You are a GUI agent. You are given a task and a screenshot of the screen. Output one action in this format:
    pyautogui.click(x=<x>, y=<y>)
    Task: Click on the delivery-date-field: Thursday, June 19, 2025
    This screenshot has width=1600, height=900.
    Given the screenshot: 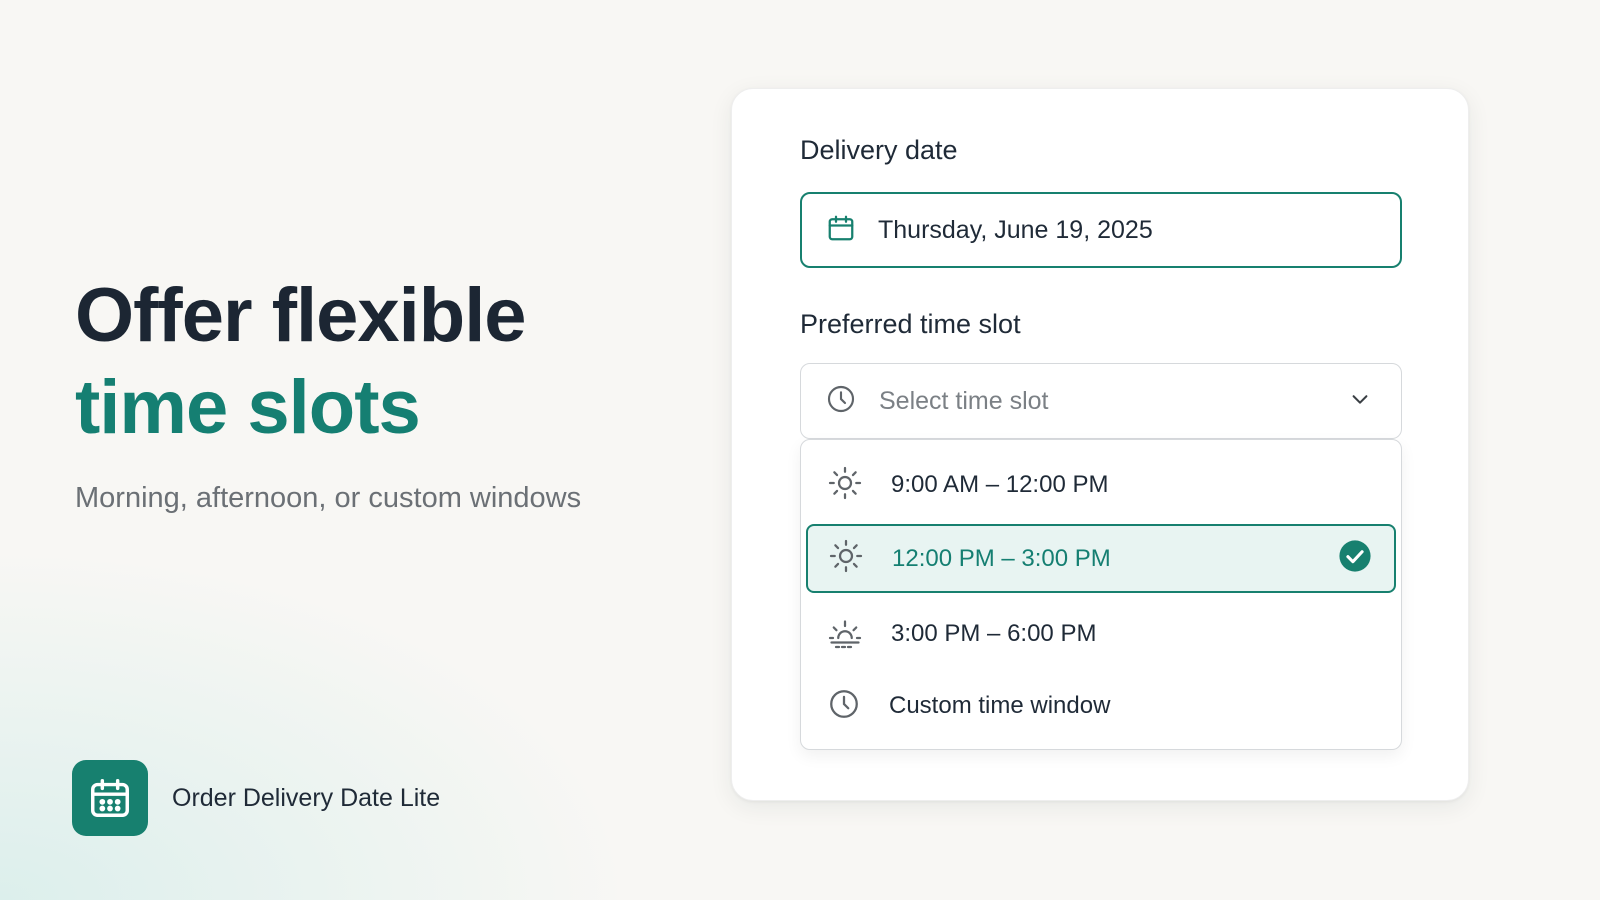 What is the action you would take?
    pyautogui.click(x=1101, y=230)
    